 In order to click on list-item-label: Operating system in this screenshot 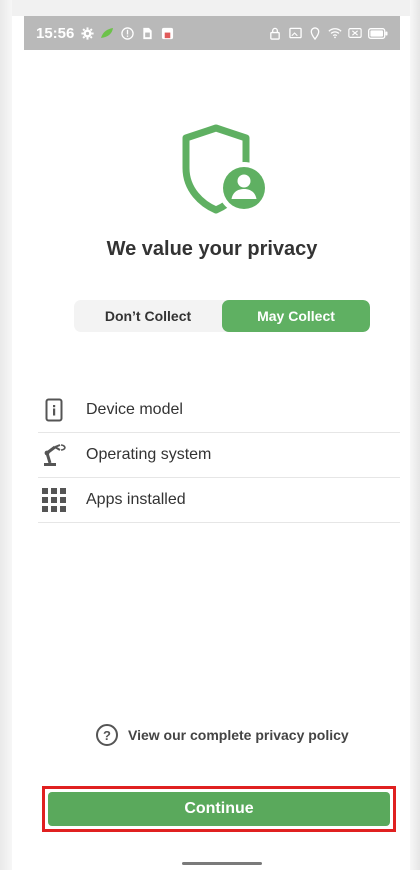, I will do `click(149, 454)`.